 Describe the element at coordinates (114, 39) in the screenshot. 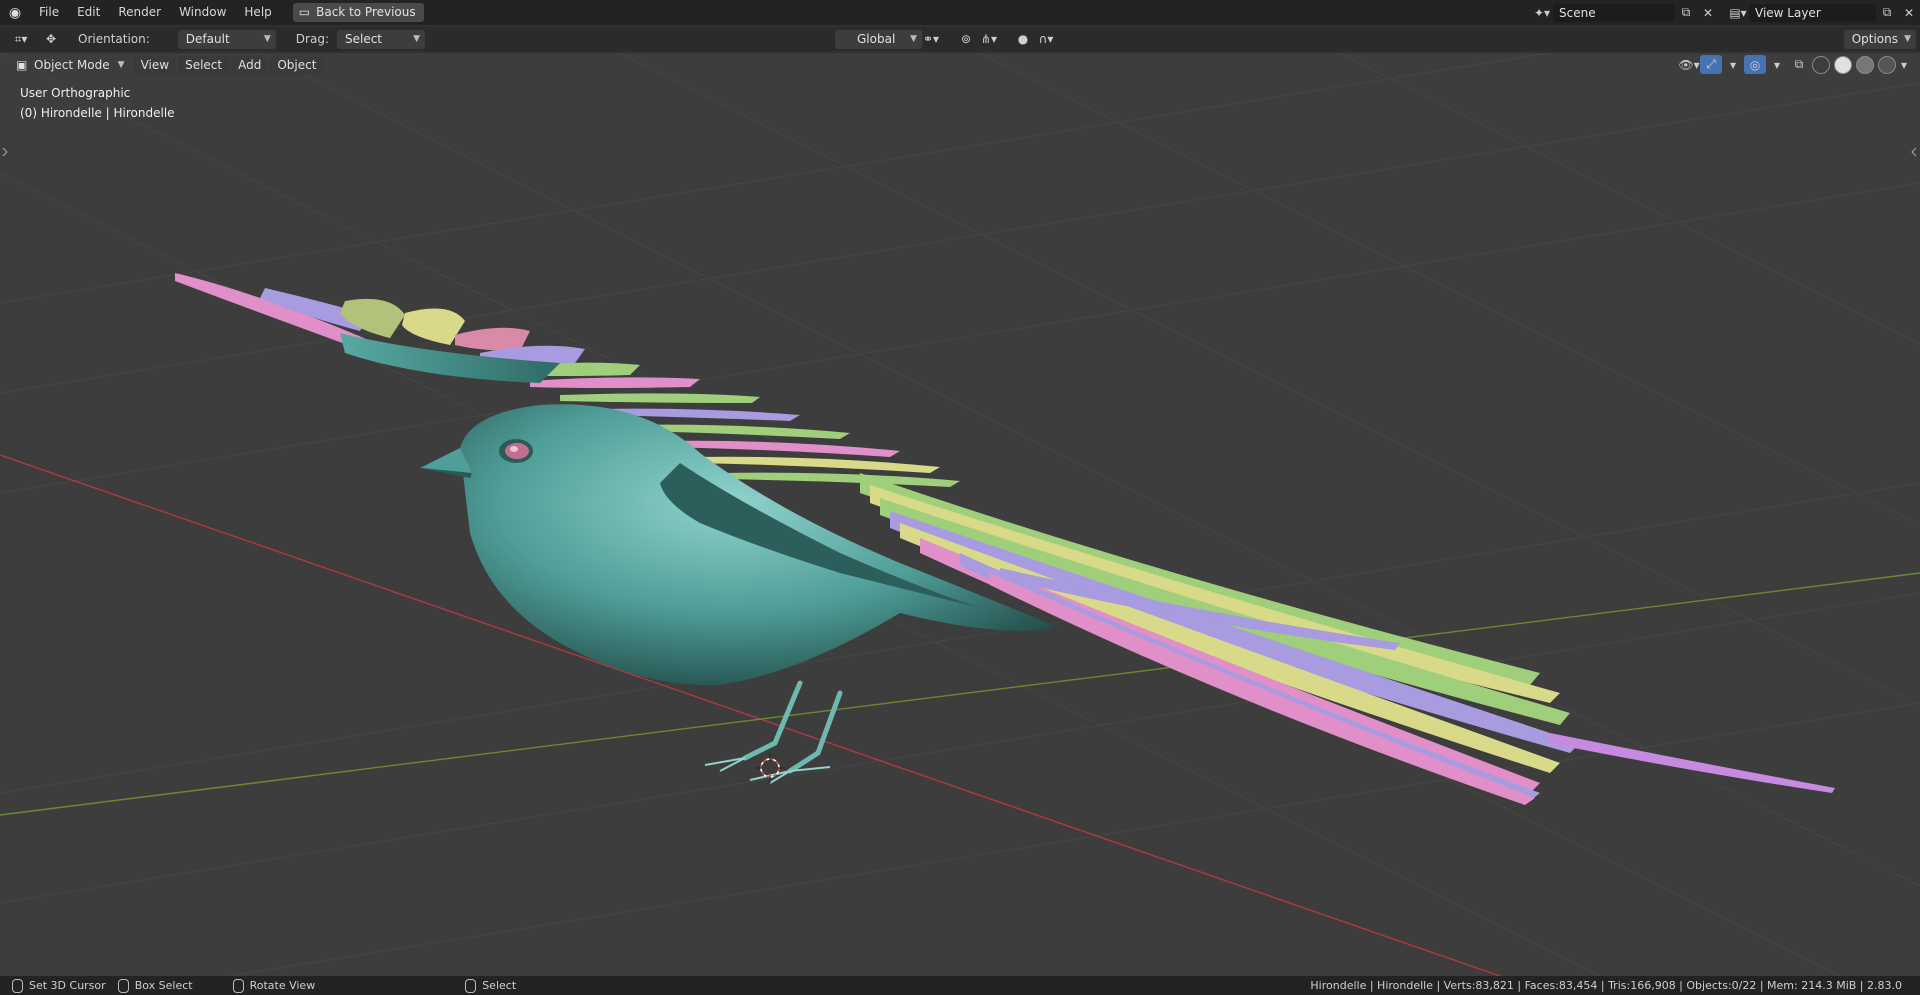

I see `orientation-label: Orientation:` at that location.